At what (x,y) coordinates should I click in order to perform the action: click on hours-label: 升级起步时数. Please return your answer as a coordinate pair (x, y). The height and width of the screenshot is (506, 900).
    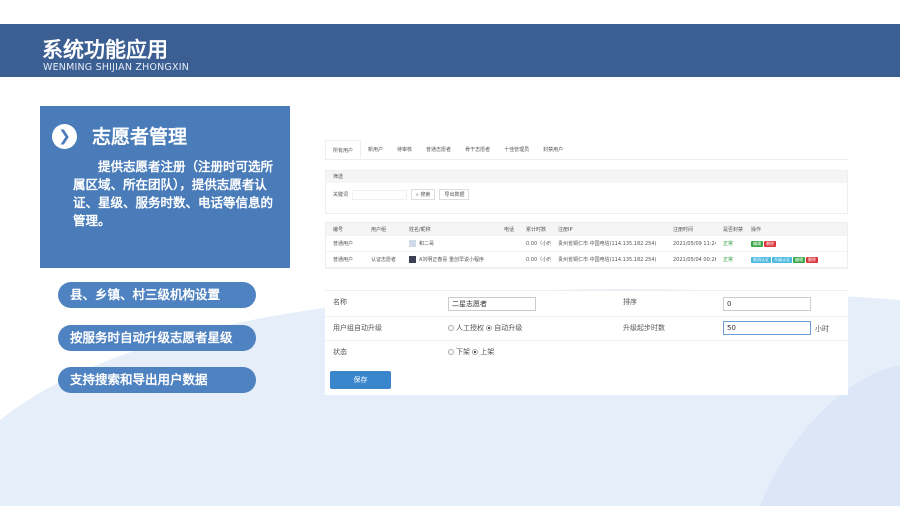
    Looking at the image, I should click on (644, 328).